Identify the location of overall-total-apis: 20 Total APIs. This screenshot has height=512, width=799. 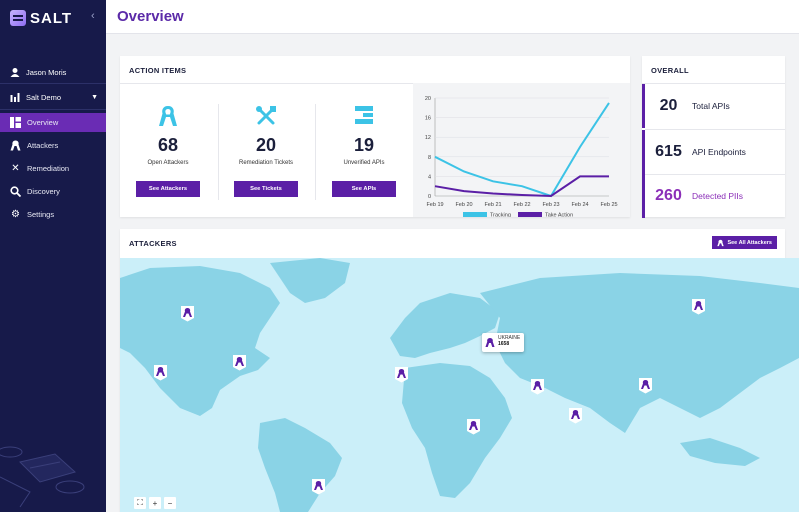
(713, 106).